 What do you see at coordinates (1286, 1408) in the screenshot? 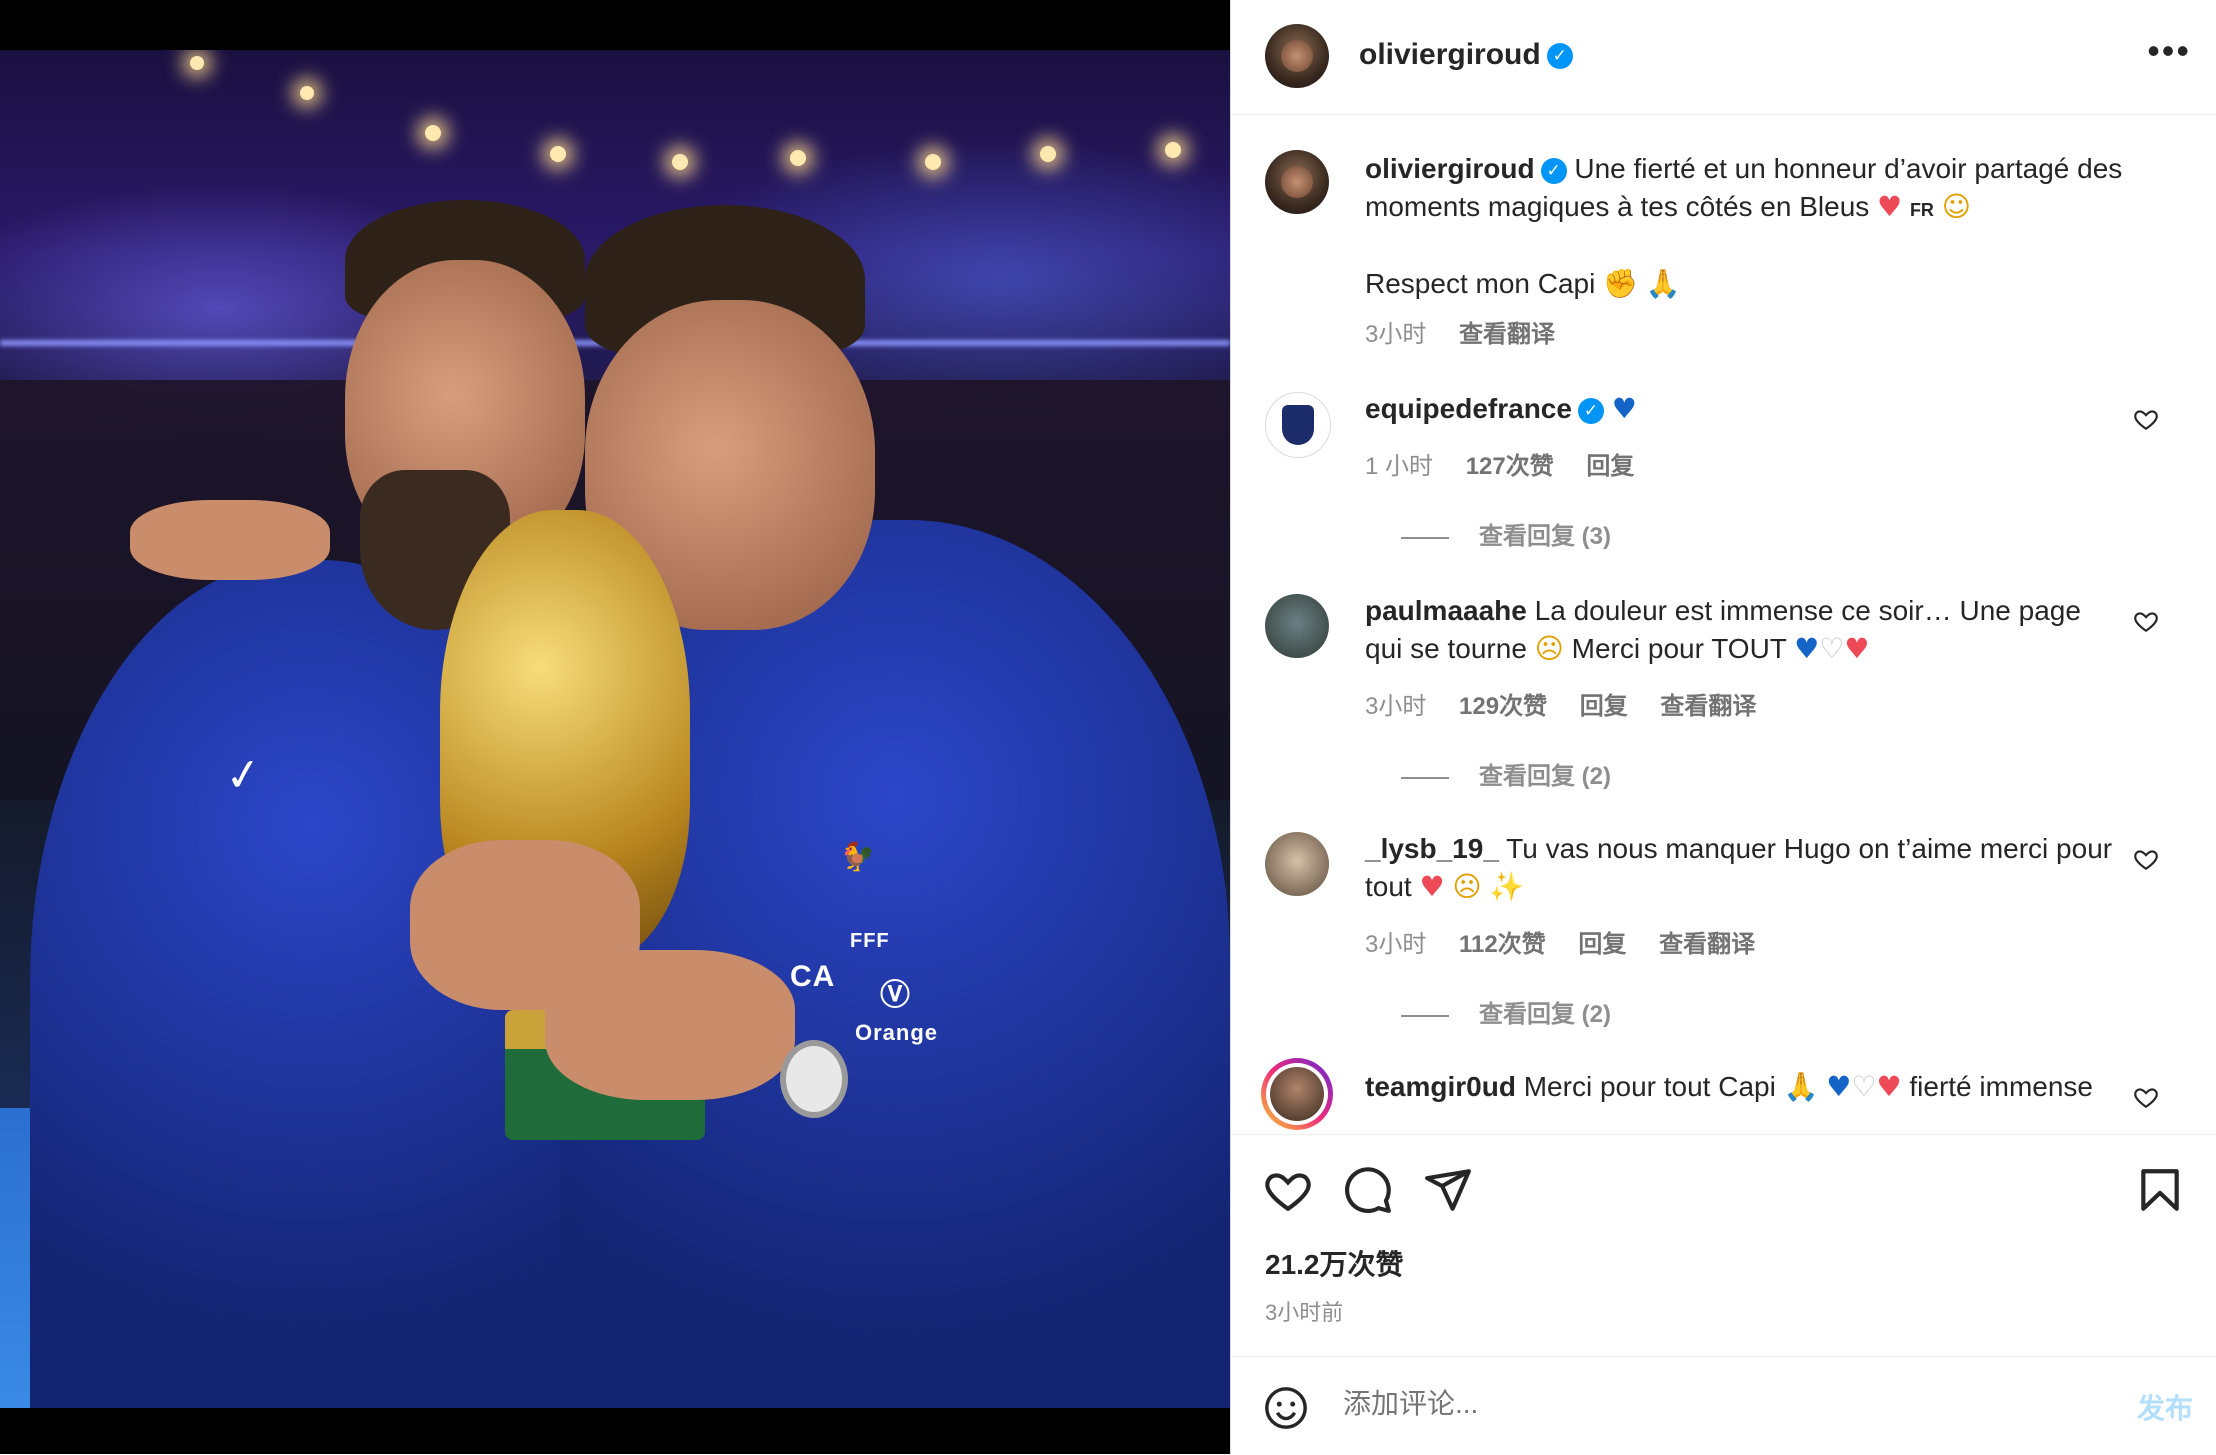
I see `emoji-icon` at bounding box center [1286, 1408].